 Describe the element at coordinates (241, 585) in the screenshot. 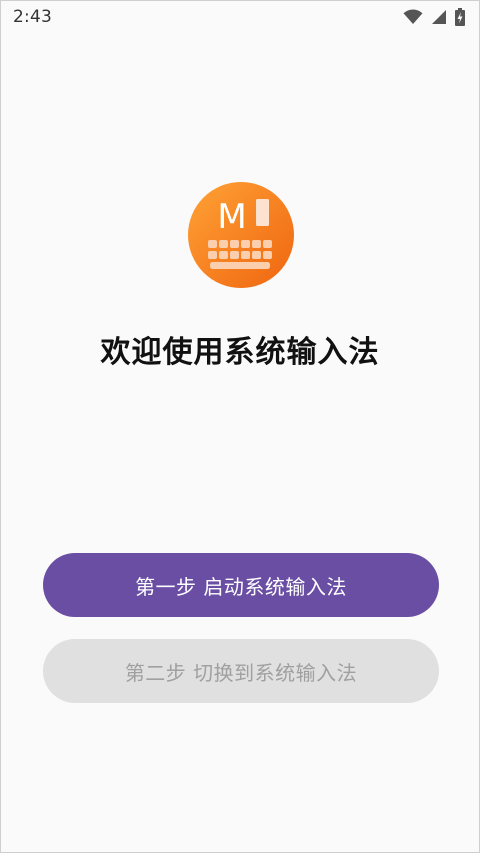

I see `step1-enable-ime-button: 第一步 启动系统输入法` at that location.